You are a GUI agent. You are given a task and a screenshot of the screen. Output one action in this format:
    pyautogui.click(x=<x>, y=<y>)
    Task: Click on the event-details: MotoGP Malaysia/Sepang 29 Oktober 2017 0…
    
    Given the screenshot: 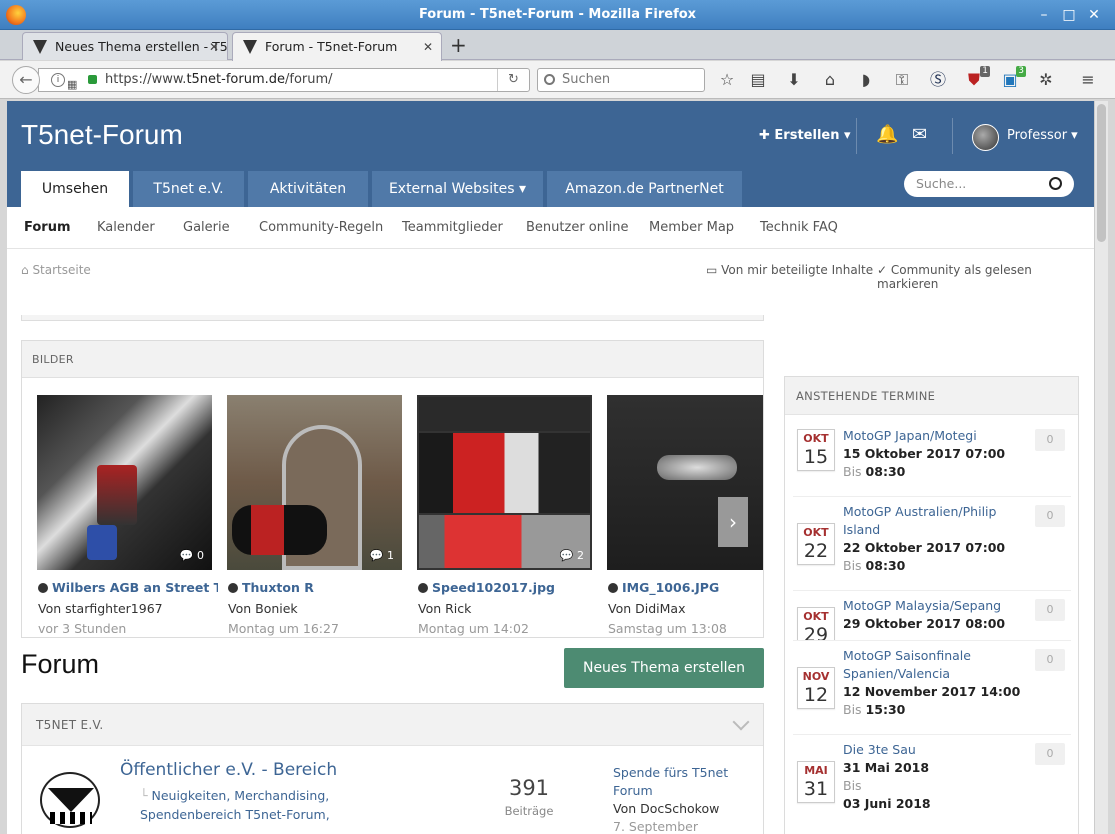 What is the action you would take?
    pyautogui.click(x=933, y=615)
    